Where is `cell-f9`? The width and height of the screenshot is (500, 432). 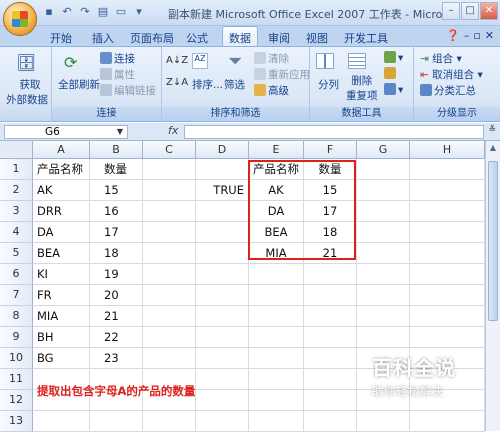
cell-f9 is located at coordinates (330, 337).